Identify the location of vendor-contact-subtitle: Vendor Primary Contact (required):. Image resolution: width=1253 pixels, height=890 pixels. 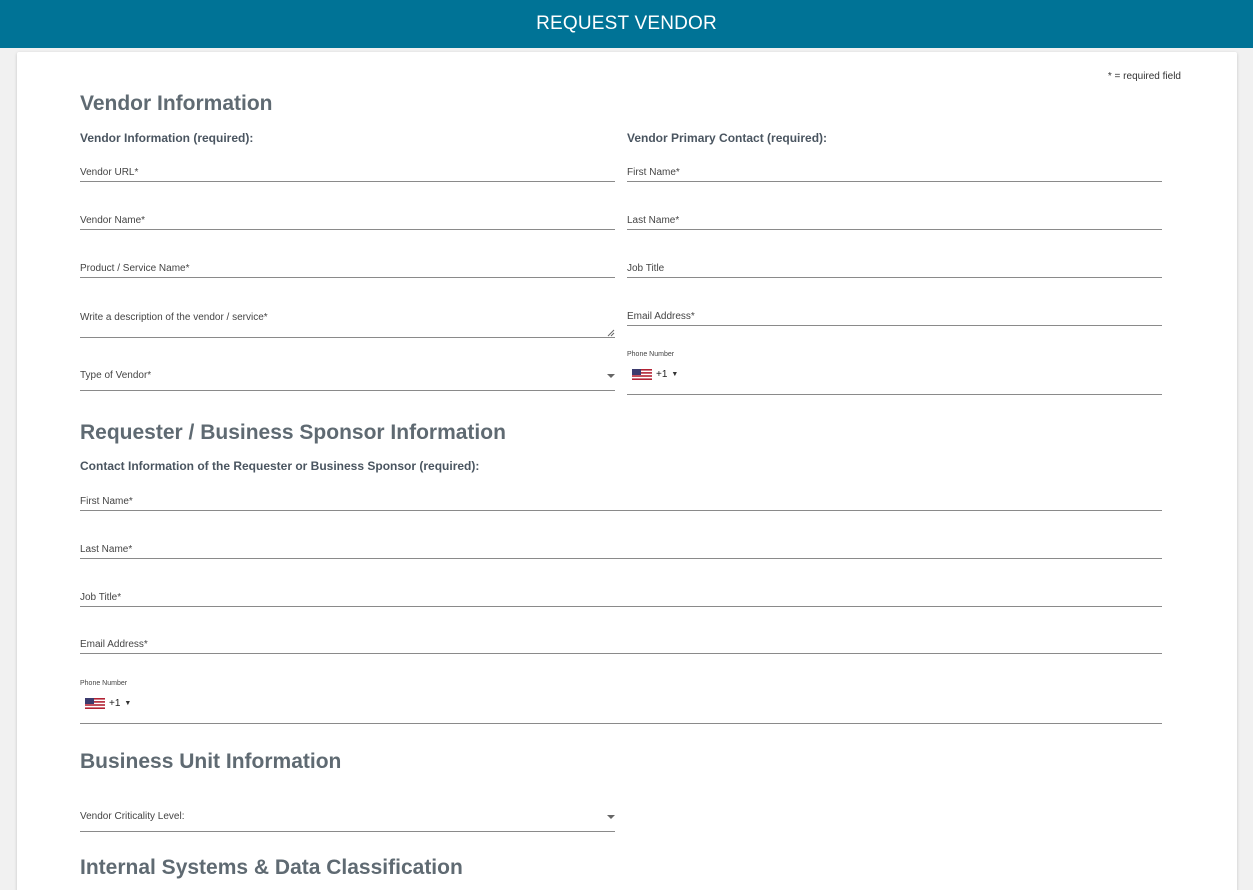
(727, 138).